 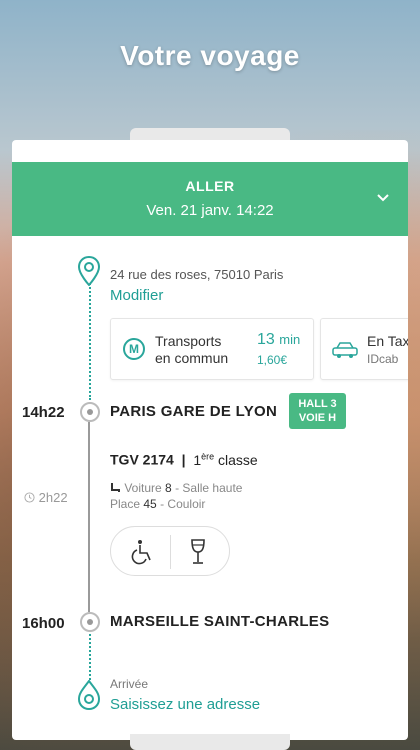 I want to click on departure-date: Ven. 21 janv. 14:22, so click(x=210, y=210).